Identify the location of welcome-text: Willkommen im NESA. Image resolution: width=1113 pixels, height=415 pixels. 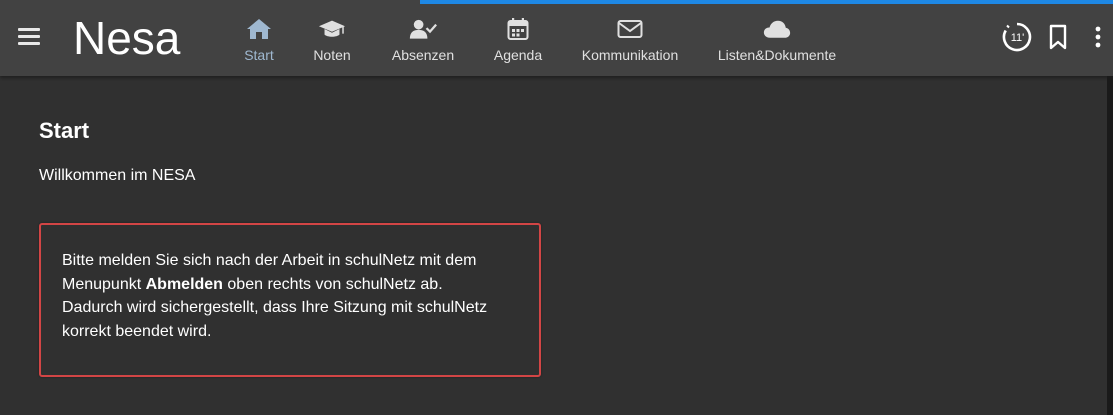
(117, 175).